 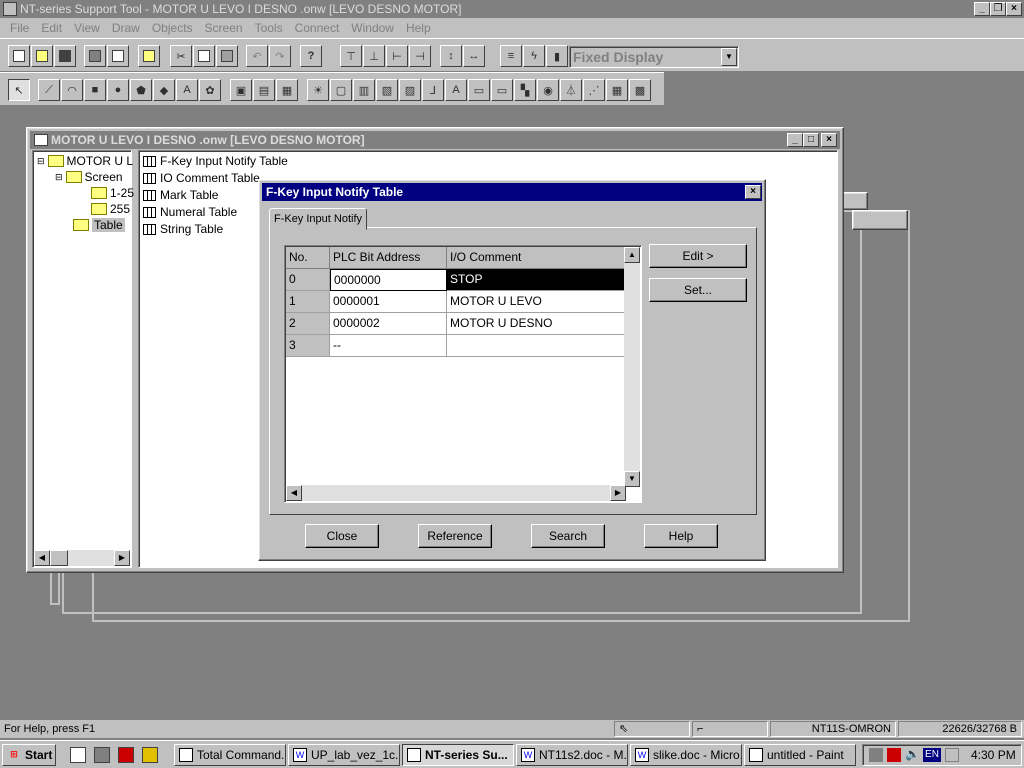 What do you see at coordinates (172, 28) in the screenshot?
I see `menu-objects: Objects` at bounding box center [172, 28].